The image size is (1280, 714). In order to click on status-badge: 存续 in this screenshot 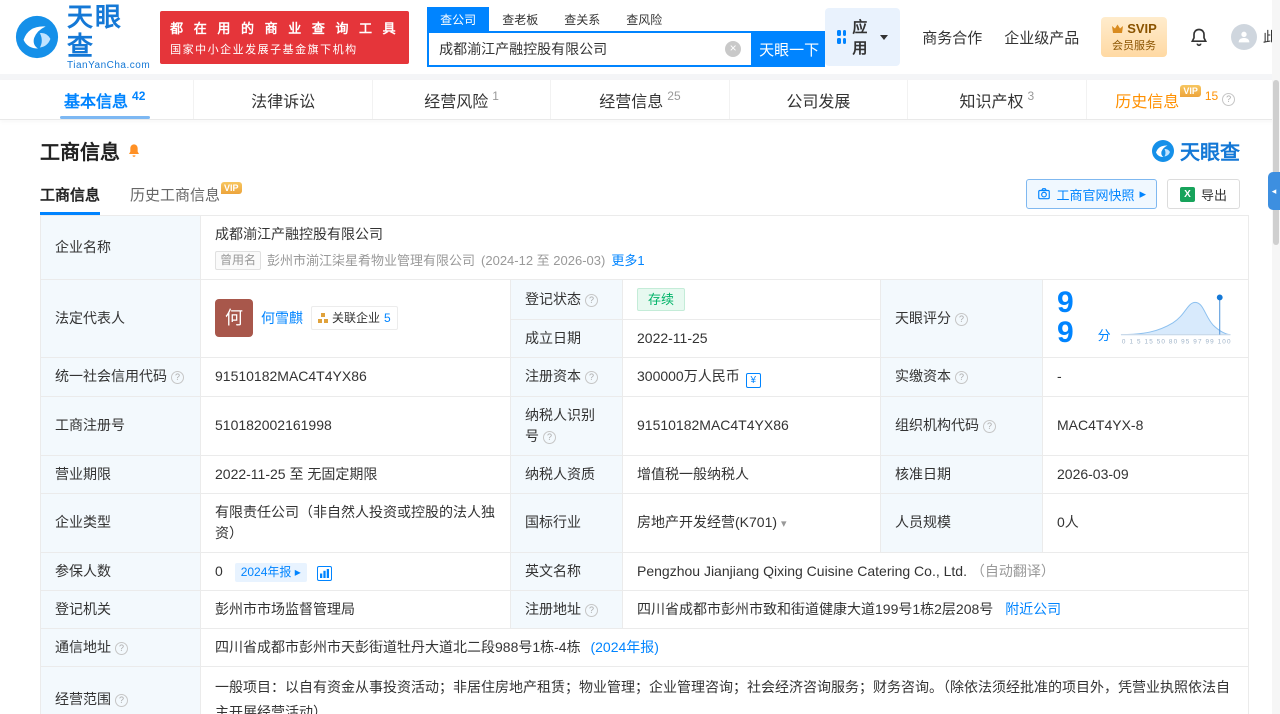, I will do `click(661, 299)`.